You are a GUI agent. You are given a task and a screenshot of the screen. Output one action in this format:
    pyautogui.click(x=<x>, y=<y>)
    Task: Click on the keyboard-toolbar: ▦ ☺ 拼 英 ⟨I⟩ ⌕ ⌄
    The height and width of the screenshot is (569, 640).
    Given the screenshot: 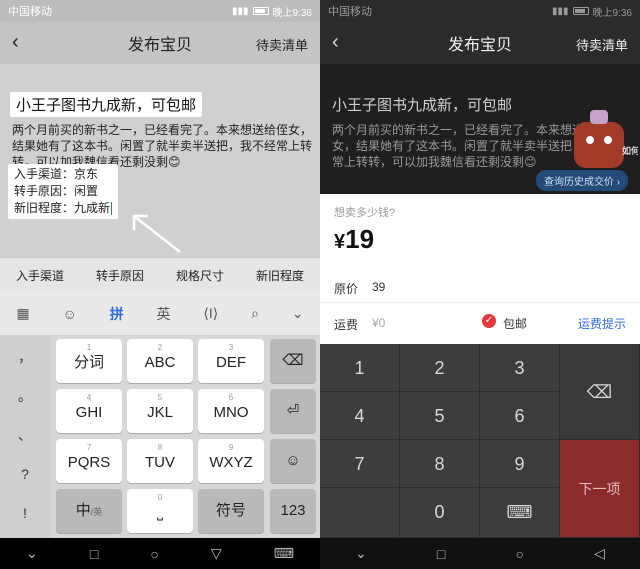 What is the action you would take?
    pyautogui.click(x=160, y=314)
    